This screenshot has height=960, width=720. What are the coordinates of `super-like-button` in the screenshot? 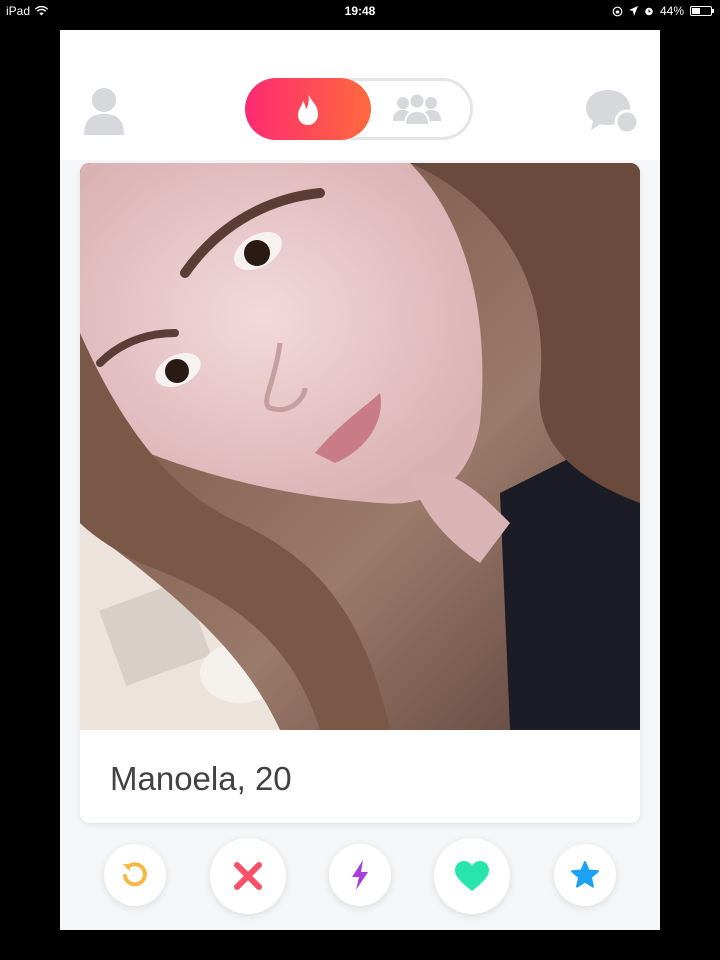 It's located at (585, 875).